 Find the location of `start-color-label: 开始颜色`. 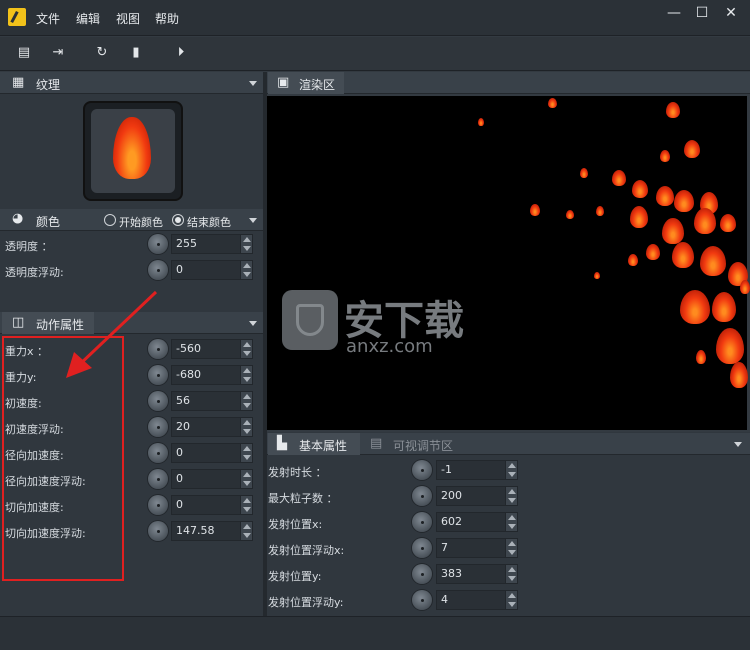

start-color-label: 开始颜色 is located at coordinates (141, 222).